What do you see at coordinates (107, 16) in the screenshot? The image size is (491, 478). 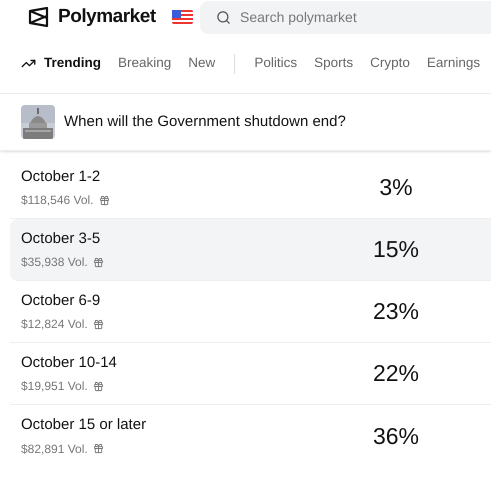 I see `brand-name: Polymarket` at bounding box center [107, 16].